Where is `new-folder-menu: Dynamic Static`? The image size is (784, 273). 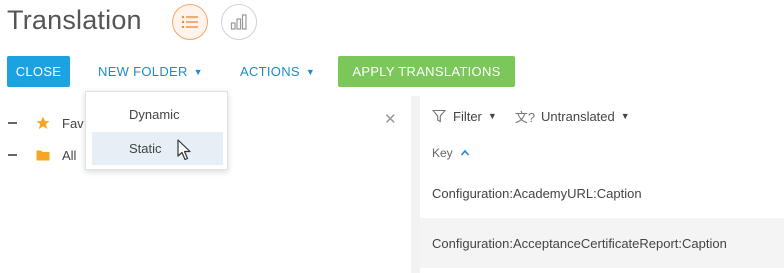
new-folder-menu: Dynamic Static is located at coordinates (156, 130).